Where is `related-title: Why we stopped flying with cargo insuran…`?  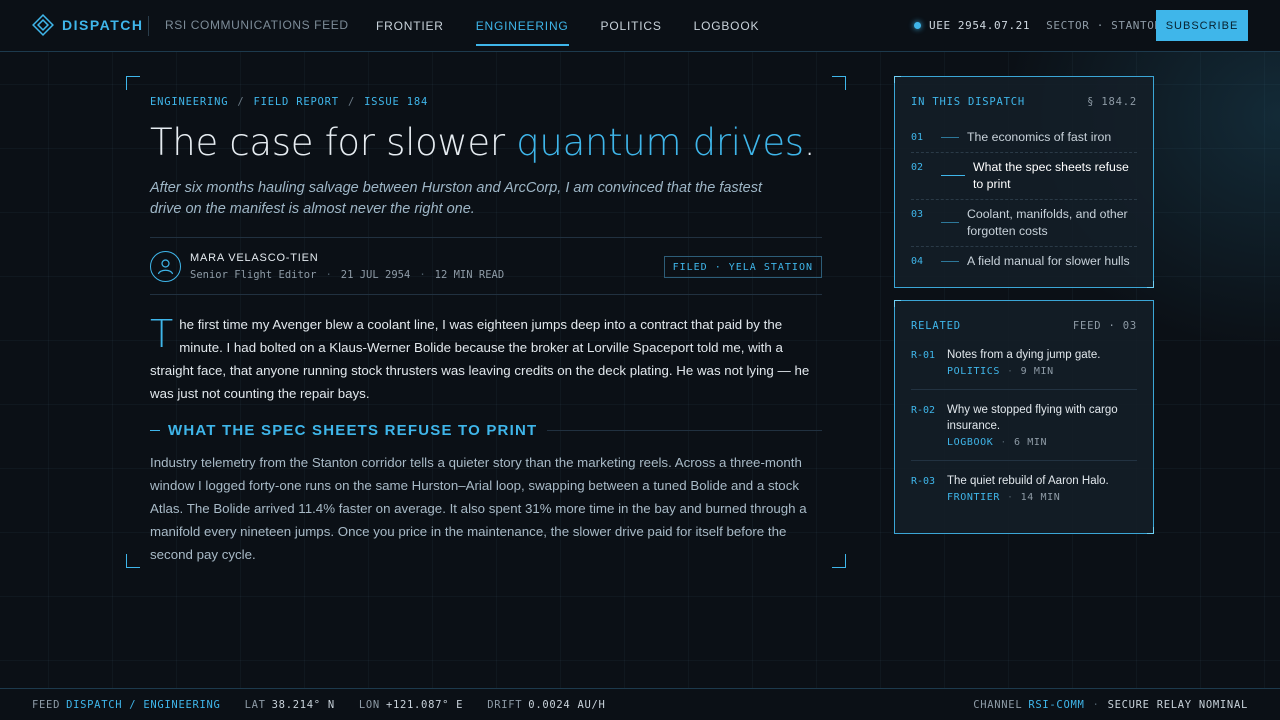
related-title: Why we stopped flying with cargo insuran… is located at coordinates (1032, 418).